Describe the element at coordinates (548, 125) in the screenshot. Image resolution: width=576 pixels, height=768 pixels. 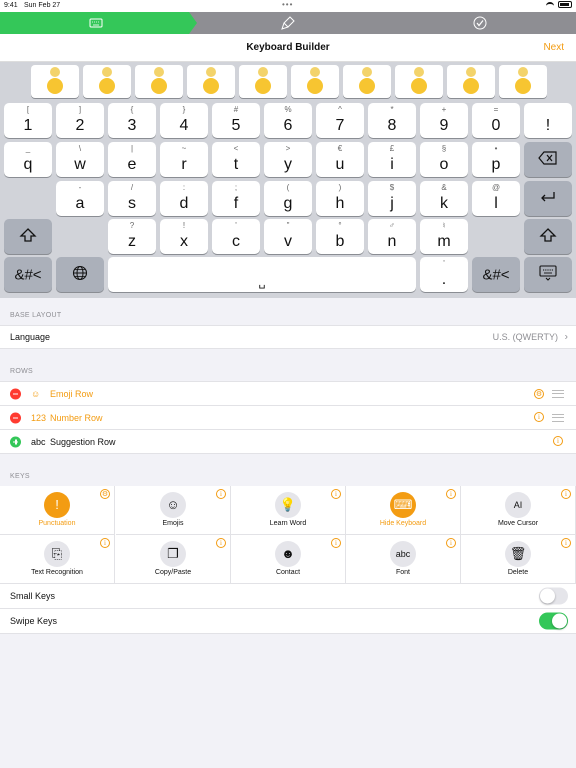
I see `key-primary-label: !` at that location.